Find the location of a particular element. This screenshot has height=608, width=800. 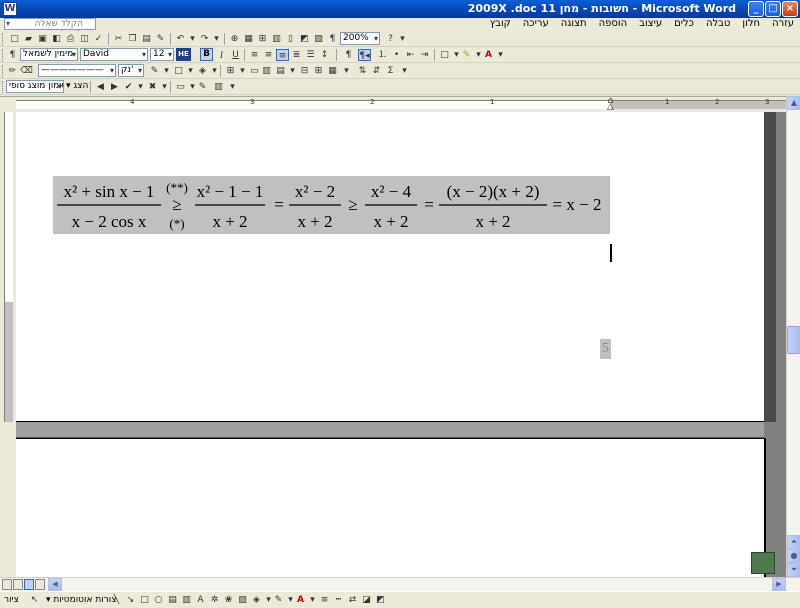

document-map-icon: ▧ is located at coordinates (318, 39).